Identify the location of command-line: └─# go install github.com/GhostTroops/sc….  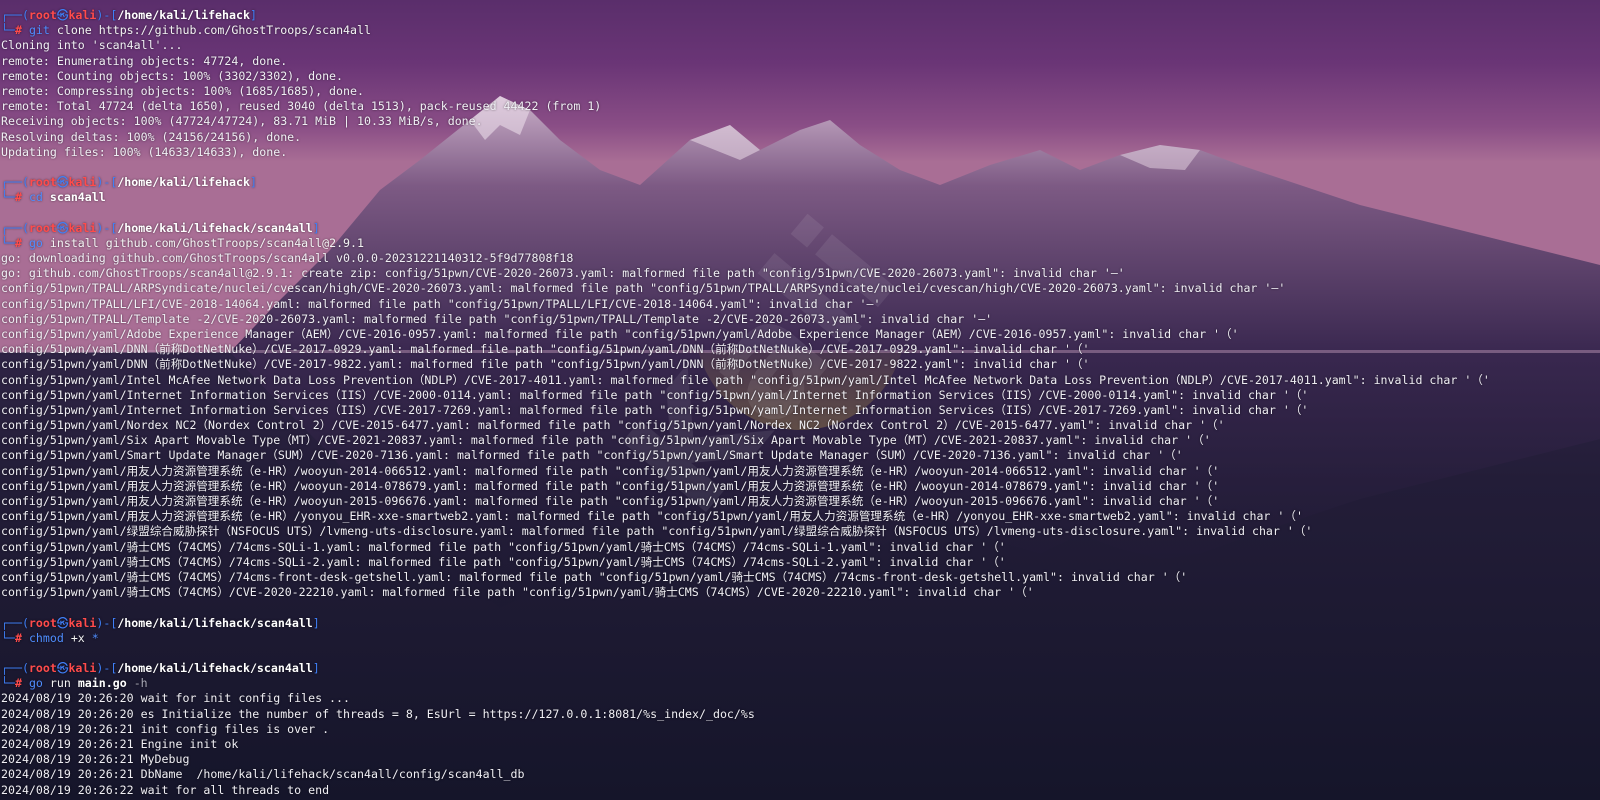
(800, 243).